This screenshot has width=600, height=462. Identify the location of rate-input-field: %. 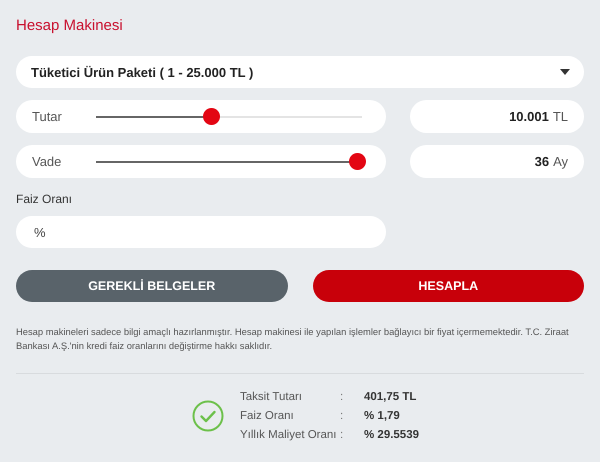
(201, 232).